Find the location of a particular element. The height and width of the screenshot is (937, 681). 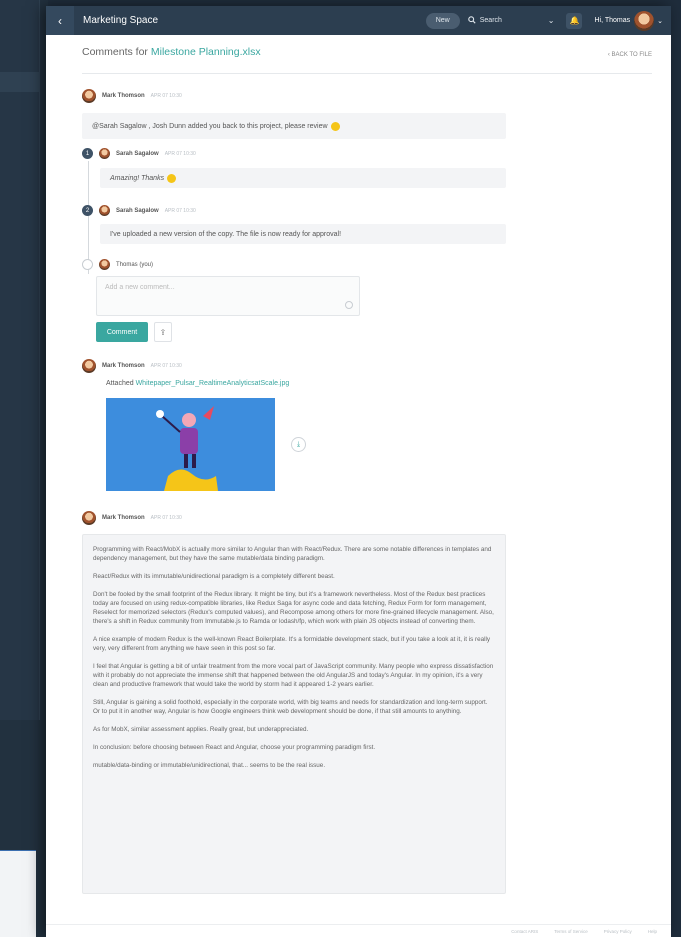

upload-button: ⇪ is located at coordinates (163, 332).